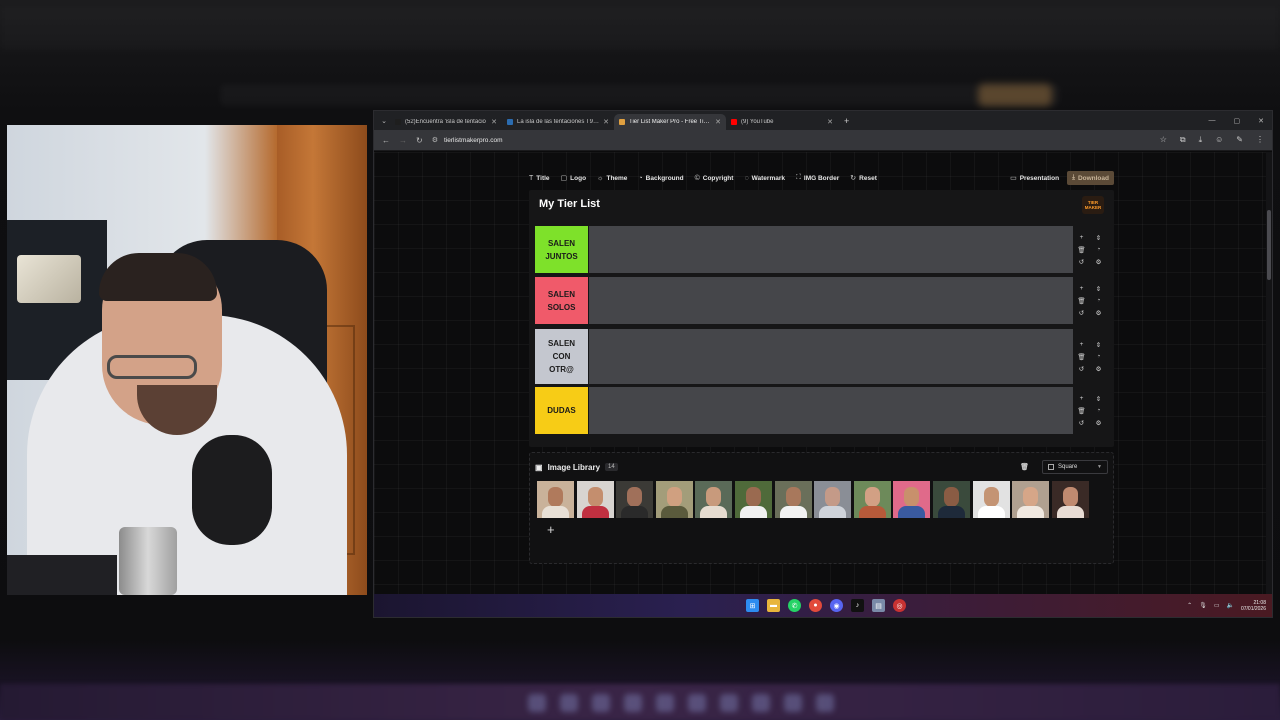  Describe the element at coordinates (1269, 245) in the screenshot. I see `scrollbar-thumb` at that location.